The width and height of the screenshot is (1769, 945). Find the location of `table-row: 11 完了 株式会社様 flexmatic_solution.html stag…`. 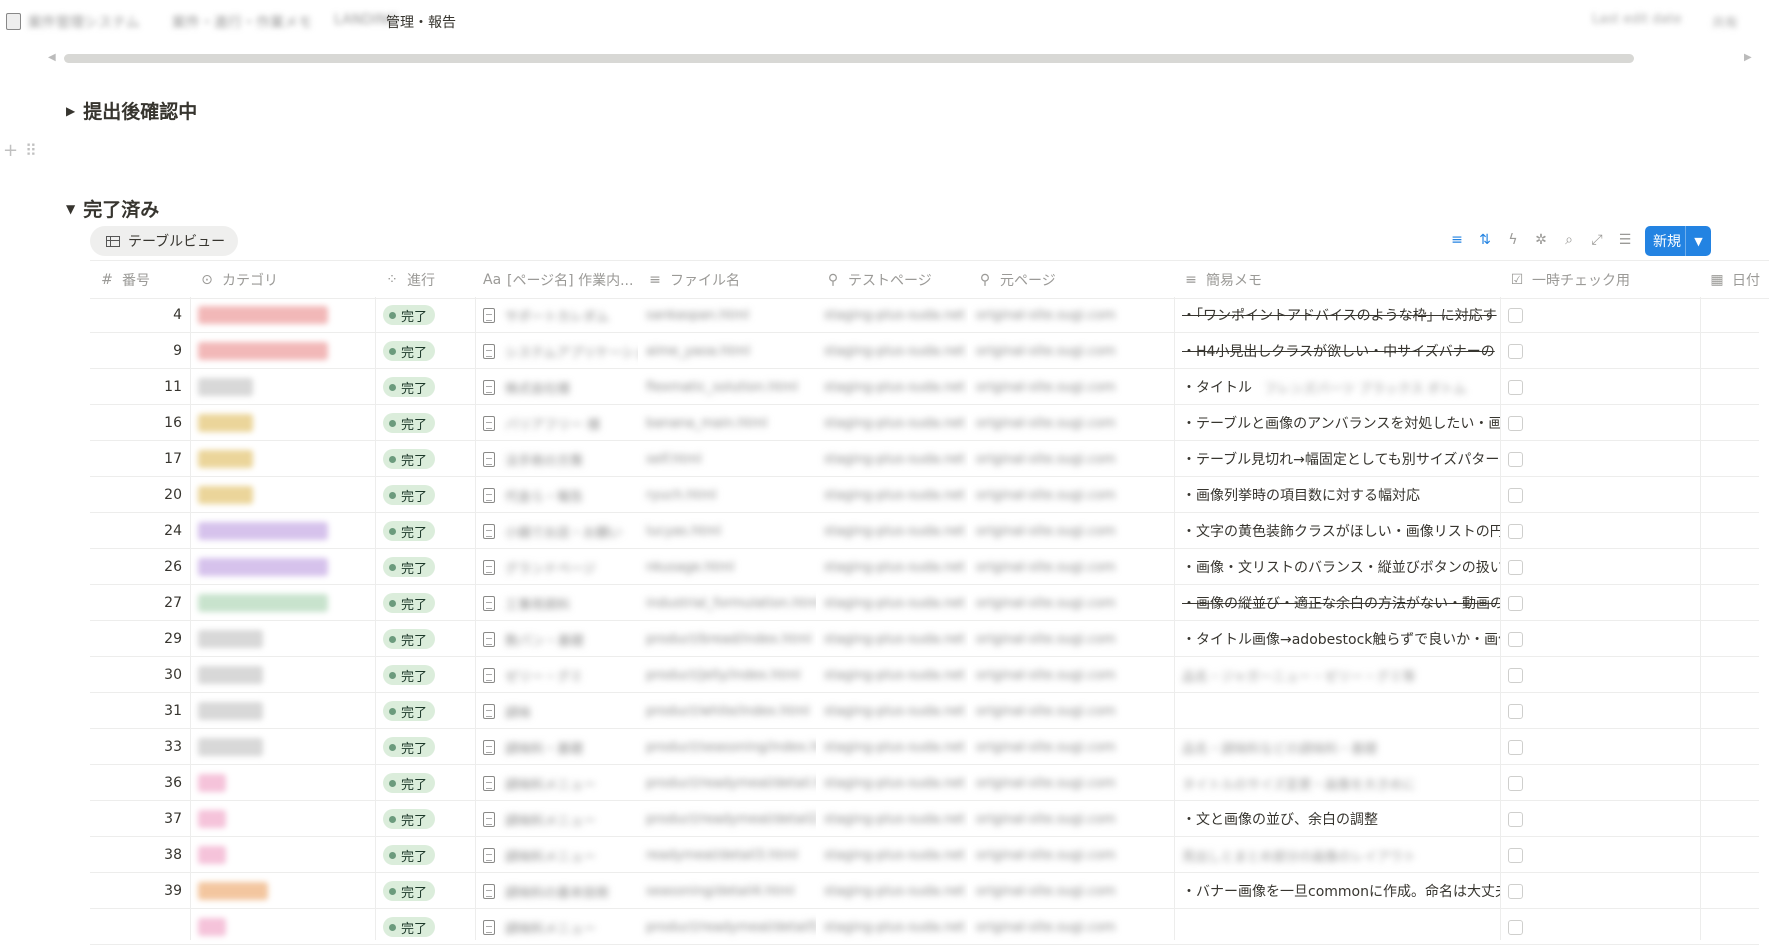

table-row: 11 完了 株式会社様 flexmatic_solution.html stag… is located at coordinates (924, 387).